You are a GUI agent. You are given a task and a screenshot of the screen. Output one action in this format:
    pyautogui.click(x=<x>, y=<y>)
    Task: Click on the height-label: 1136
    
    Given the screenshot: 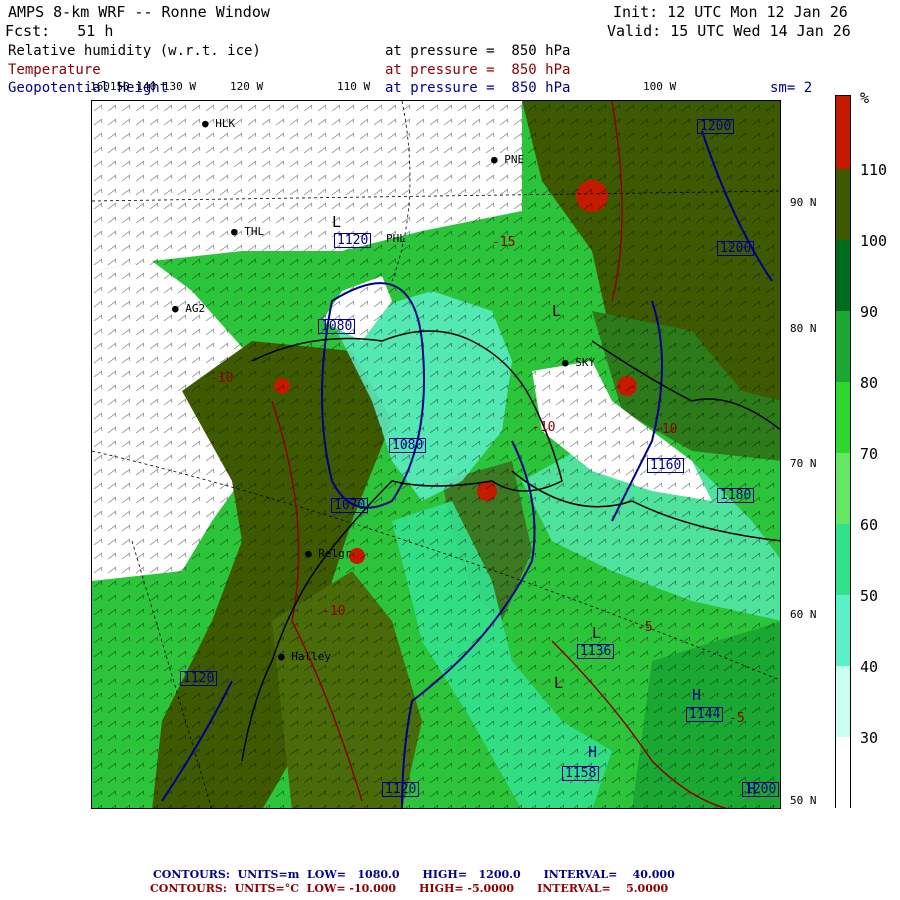 What is the action you would take?
    pyautogui.click(x=596, y=651)
    